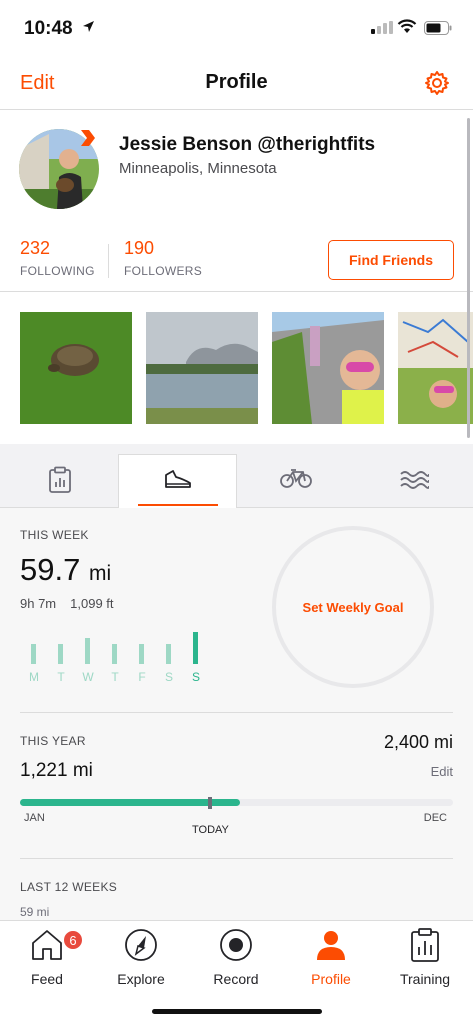  Describe the element at coordinates (54, 535) in the screenshot. I see `this-week-label: THIS WEEK` at that location.